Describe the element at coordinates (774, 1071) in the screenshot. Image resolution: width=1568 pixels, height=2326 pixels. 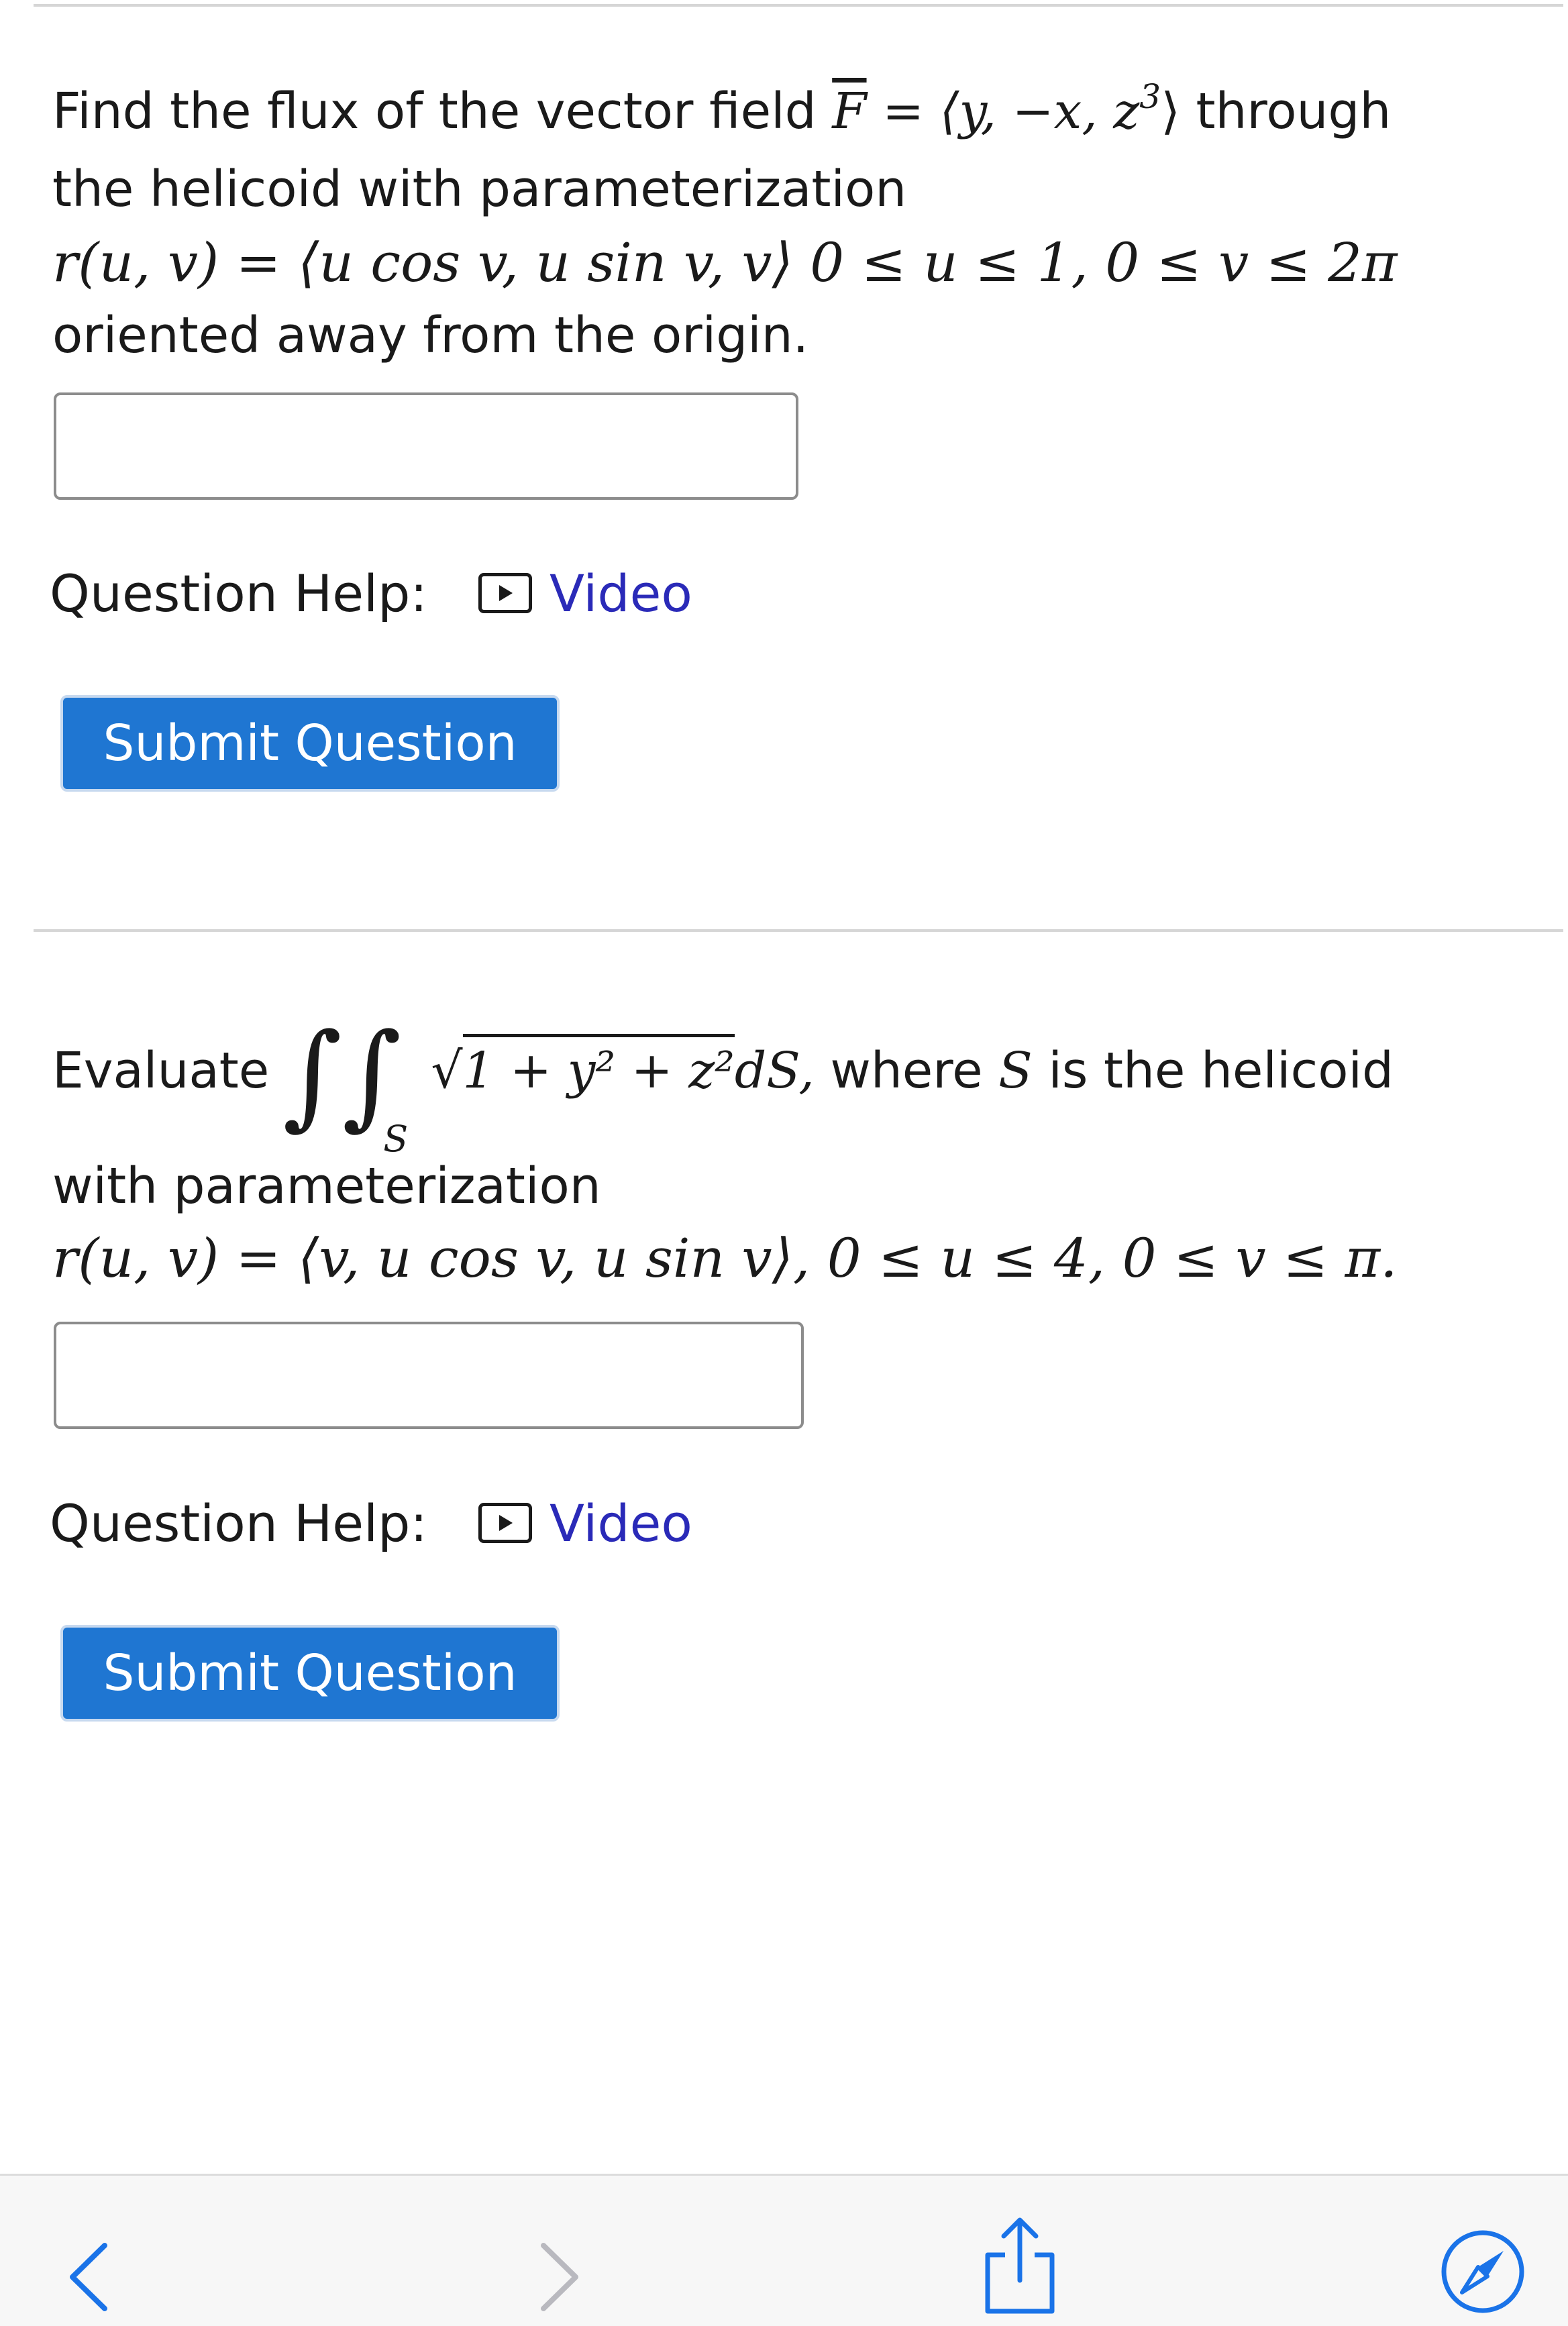
I see `surface-element: dS,` at that location.